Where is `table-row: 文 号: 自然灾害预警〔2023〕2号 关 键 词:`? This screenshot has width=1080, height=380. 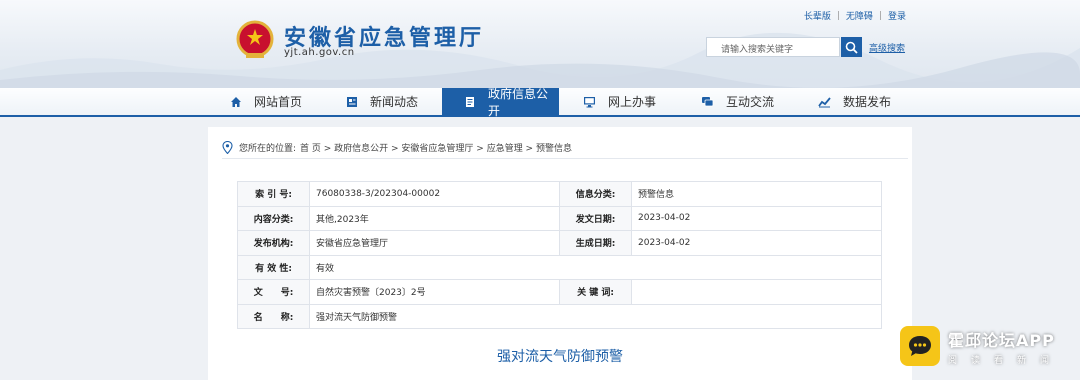 table-row: 文 号: 自然灾害预警〔2023〕2号 关 键 词: is located at coordinates (559, 292).